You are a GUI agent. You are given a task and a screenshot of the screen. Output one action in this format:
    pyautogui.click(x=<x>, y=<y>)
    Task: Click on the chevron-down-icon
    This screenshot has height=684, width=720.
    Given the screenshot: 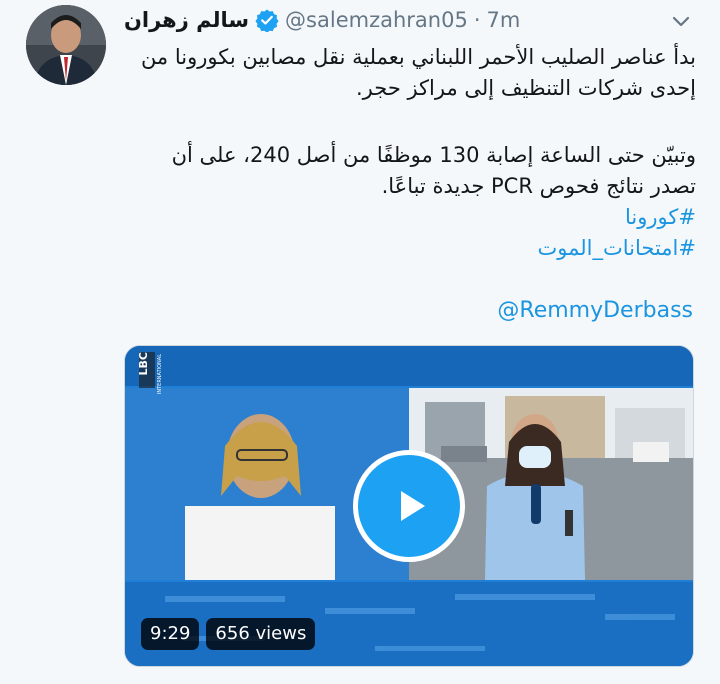 What is the action you would take?
    pyautogui.click(x=681, y=21)
    